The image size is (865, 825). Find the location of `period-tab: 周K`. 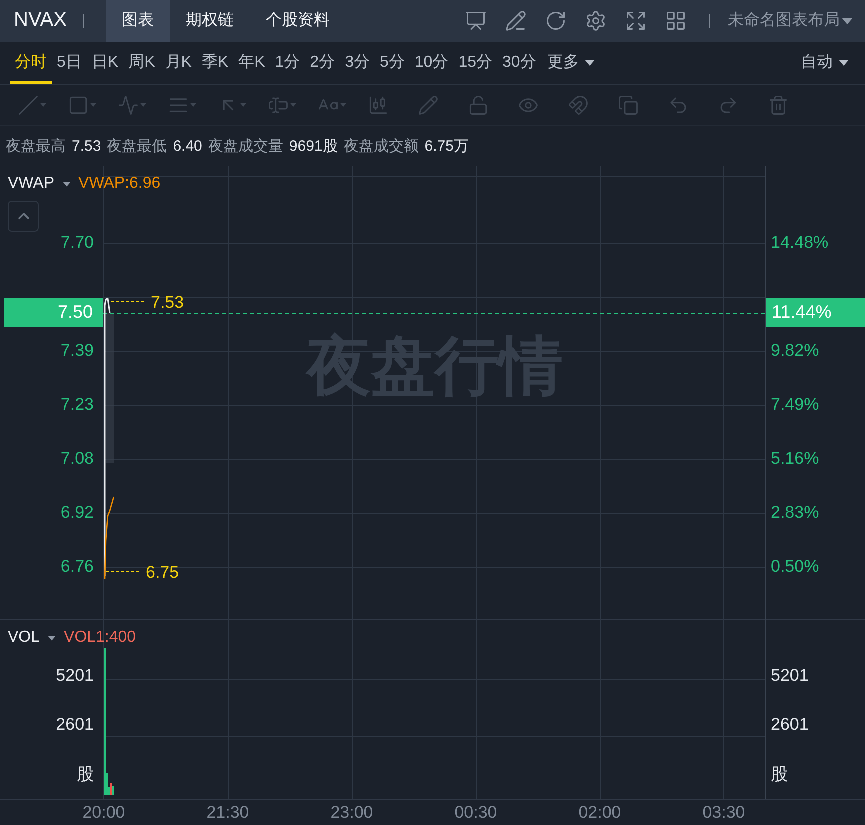

period-tab: 周K is located at coordinates (142, 63).